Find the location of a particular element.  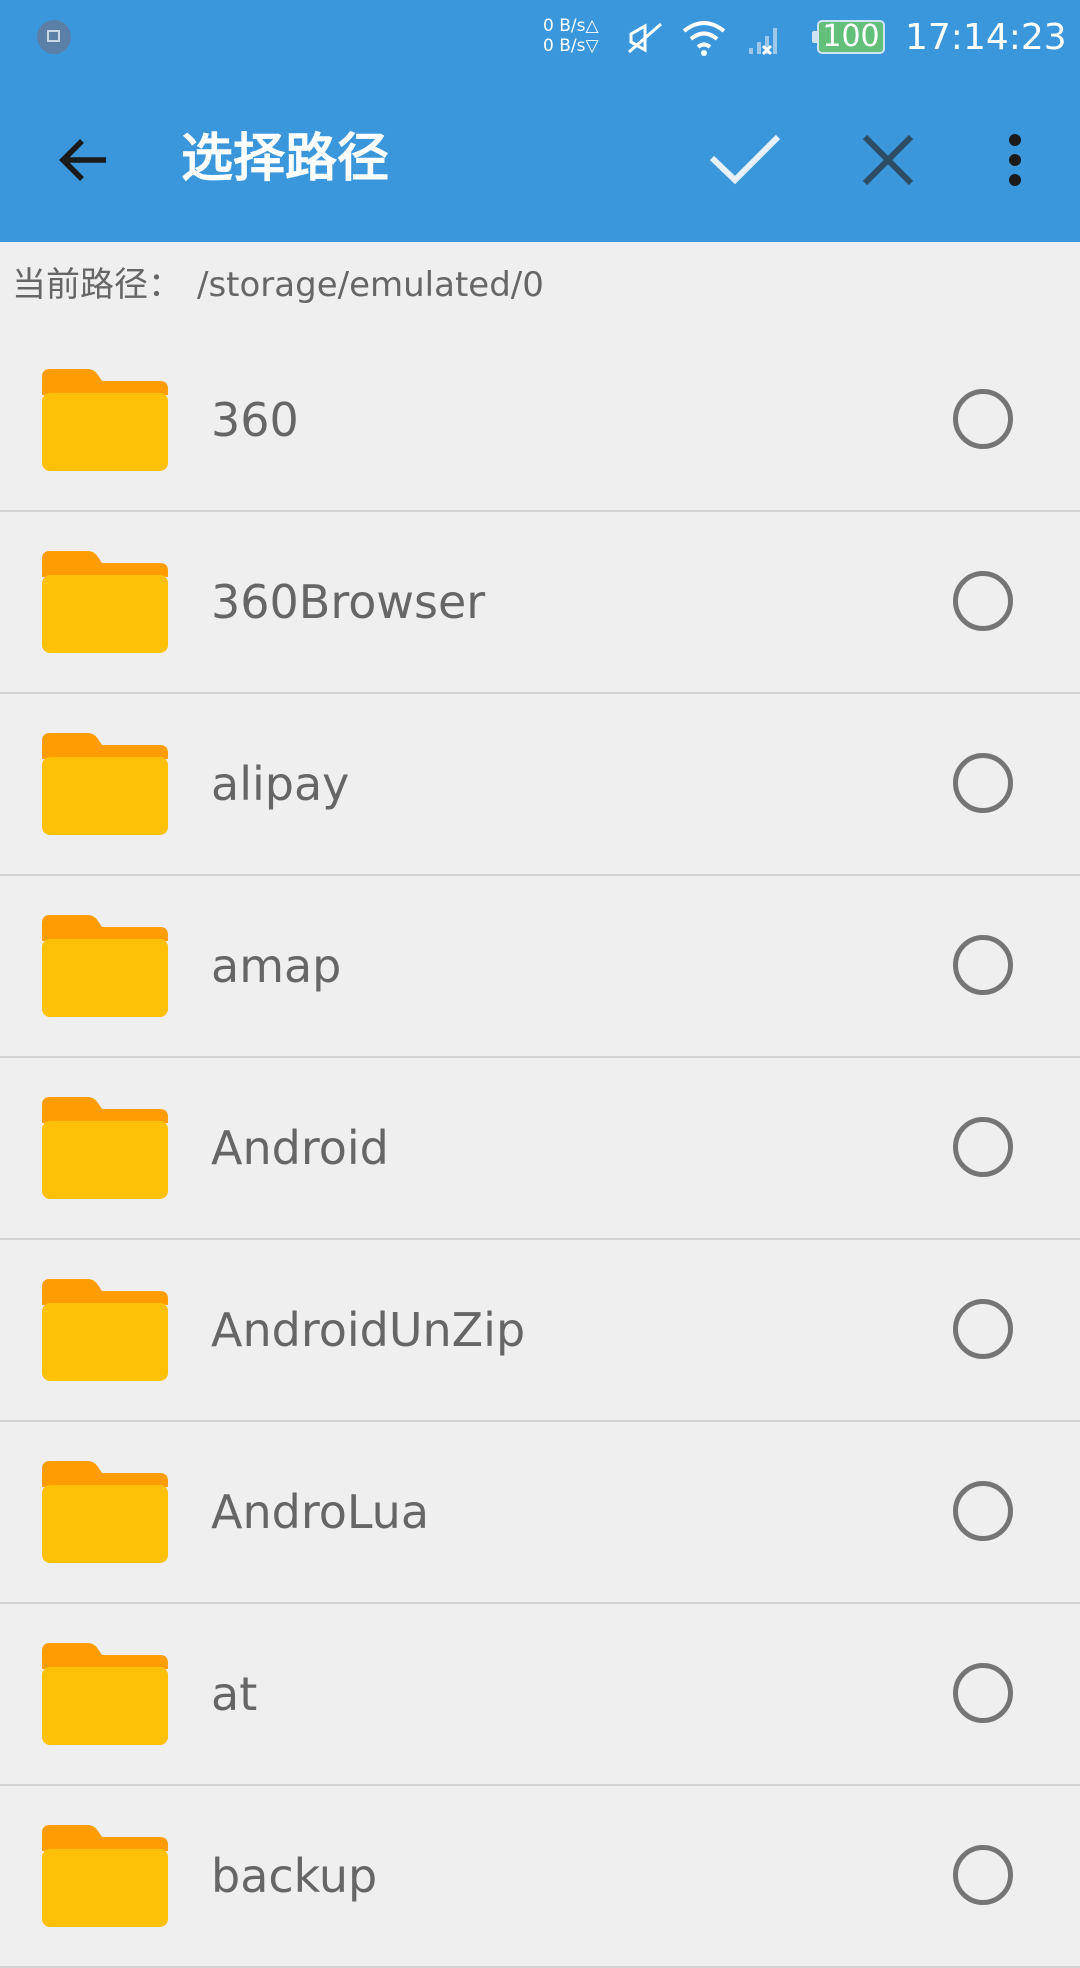

wifi-icon is located at coordinates (704, 38).